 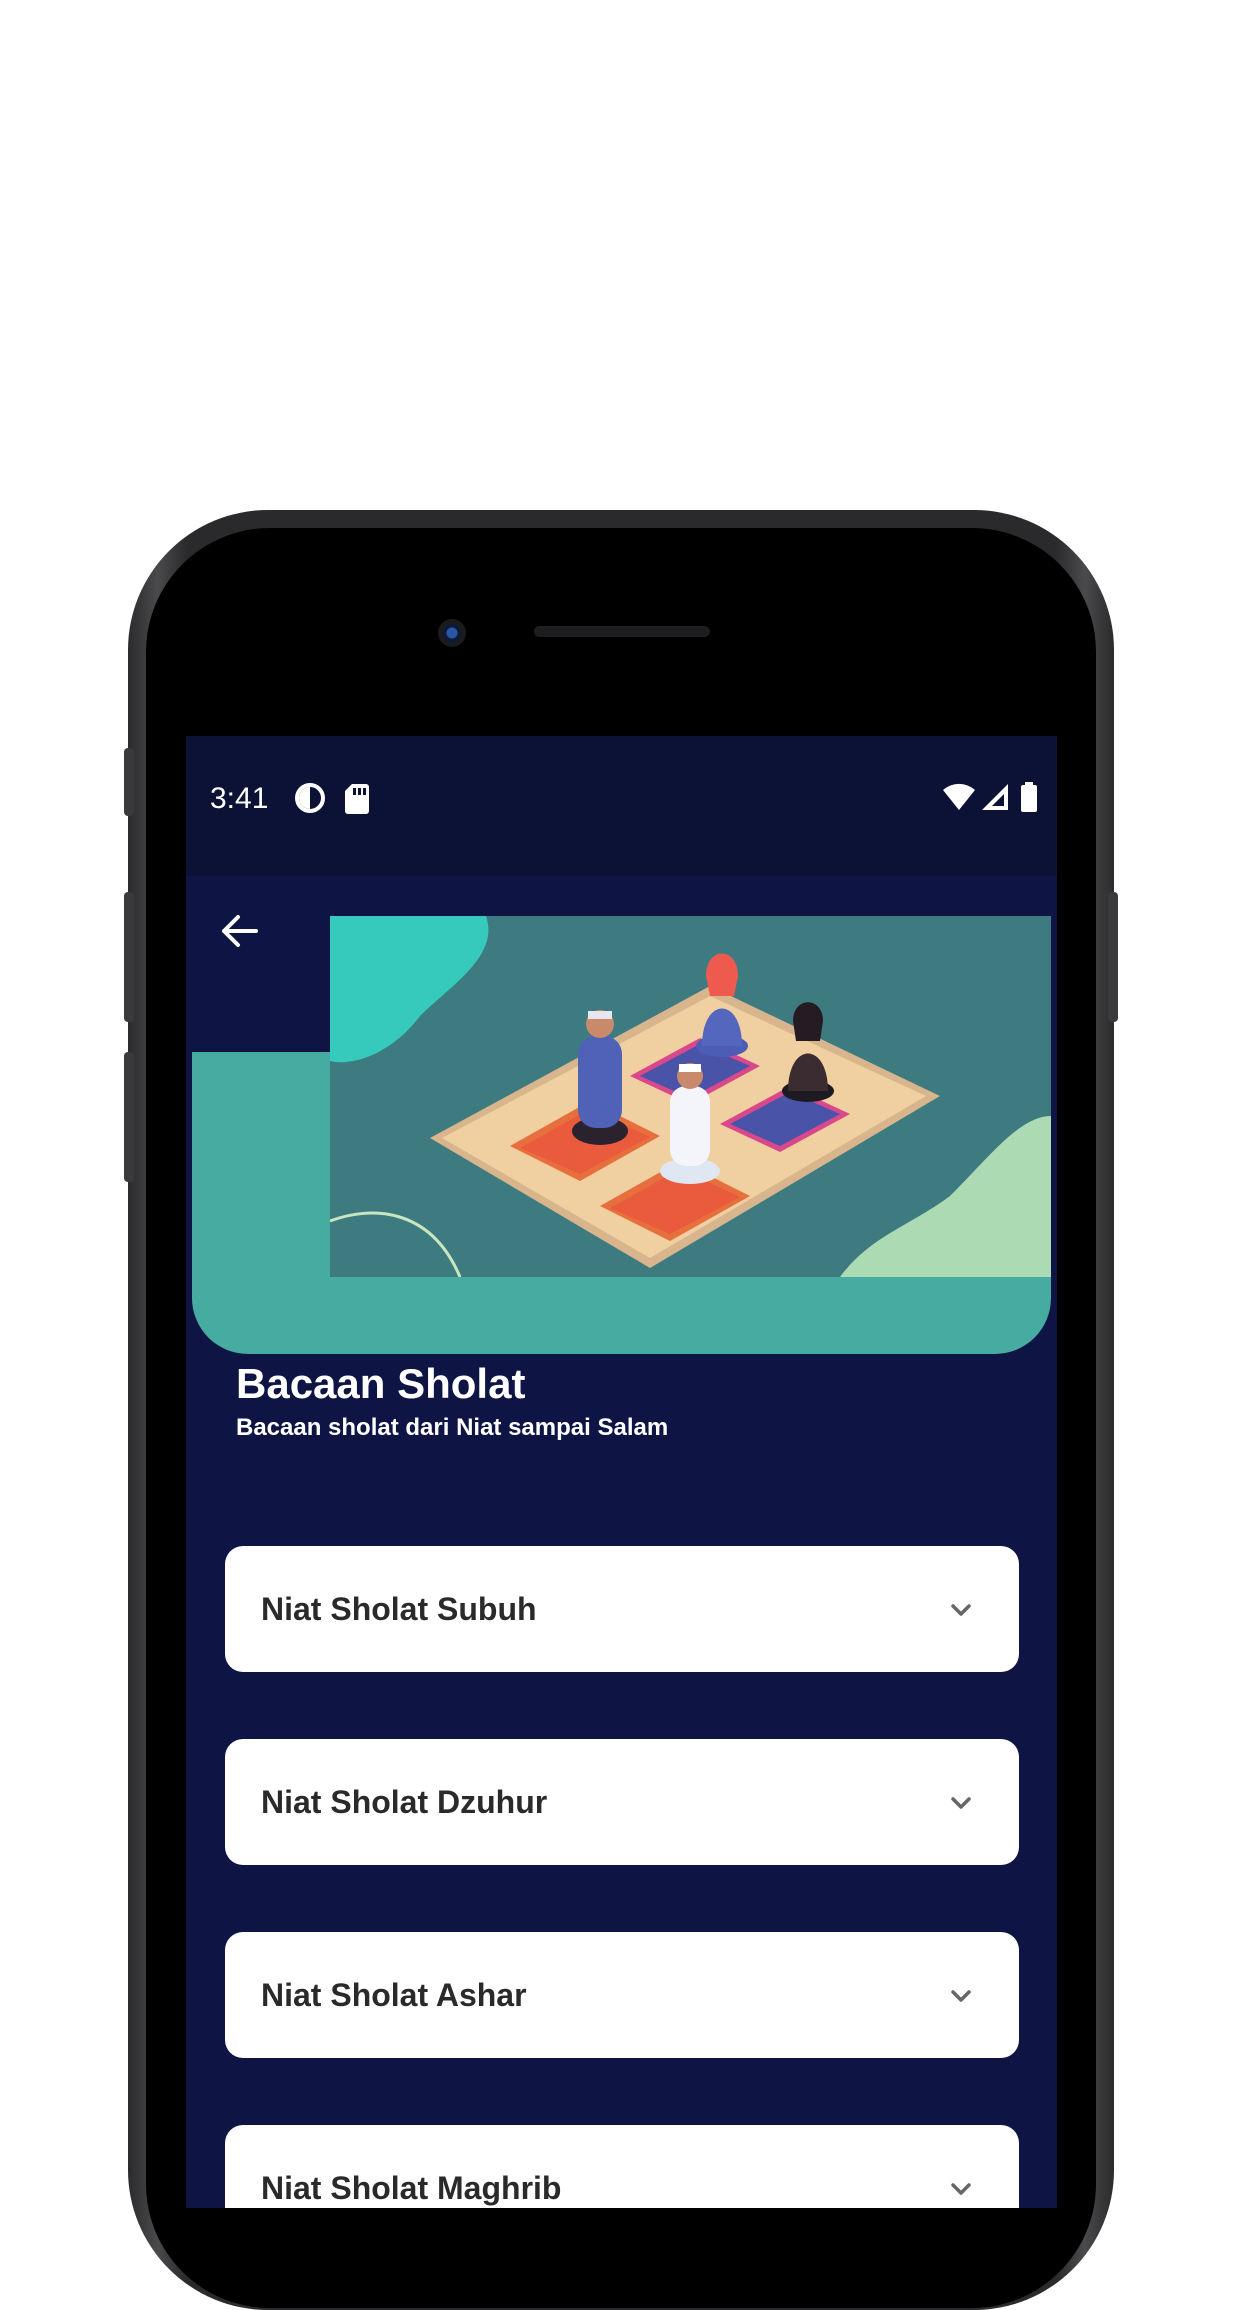 I want to click on earpiece-speaker, so click(x=622, y=631).